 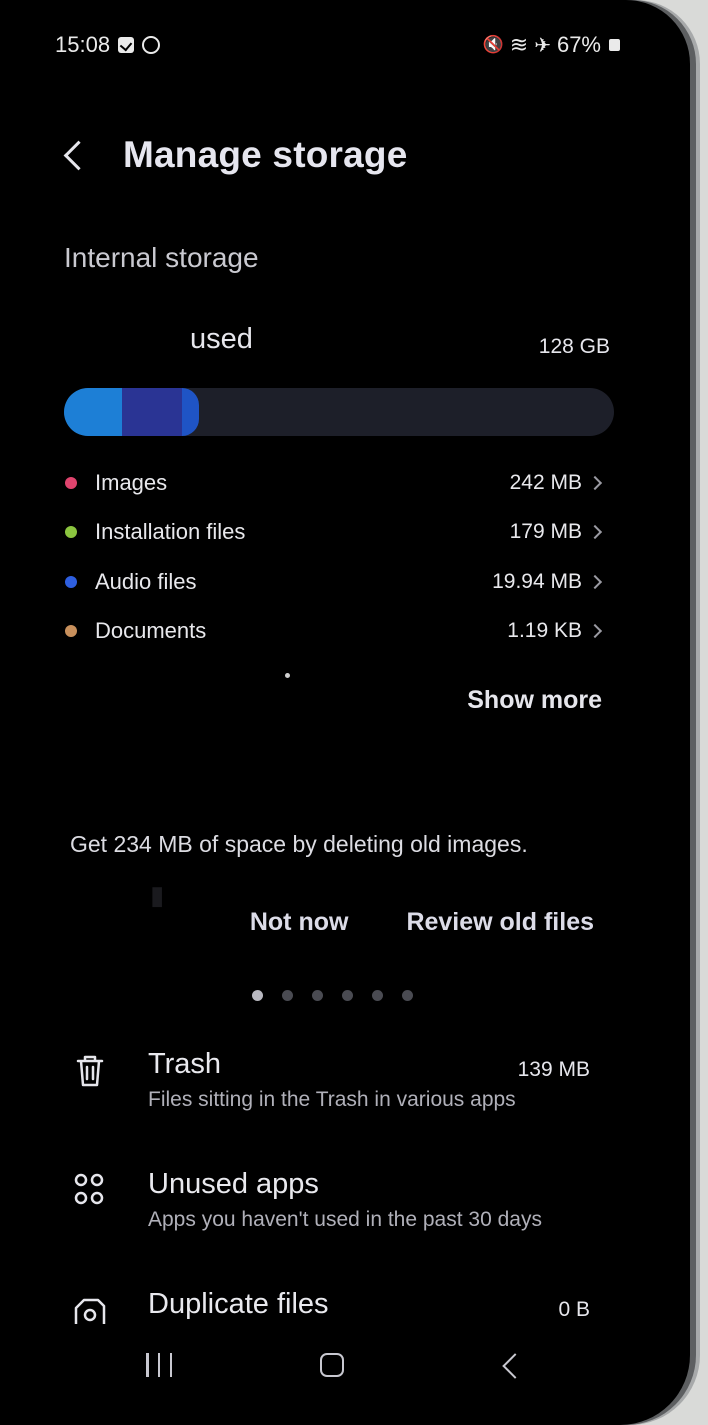 What do you see at coordinates (337, 49) in the screenshot?
I see `status-bar: 15:08 🔇 ≋ ✈ 67%` at bounding box center [337, 49].